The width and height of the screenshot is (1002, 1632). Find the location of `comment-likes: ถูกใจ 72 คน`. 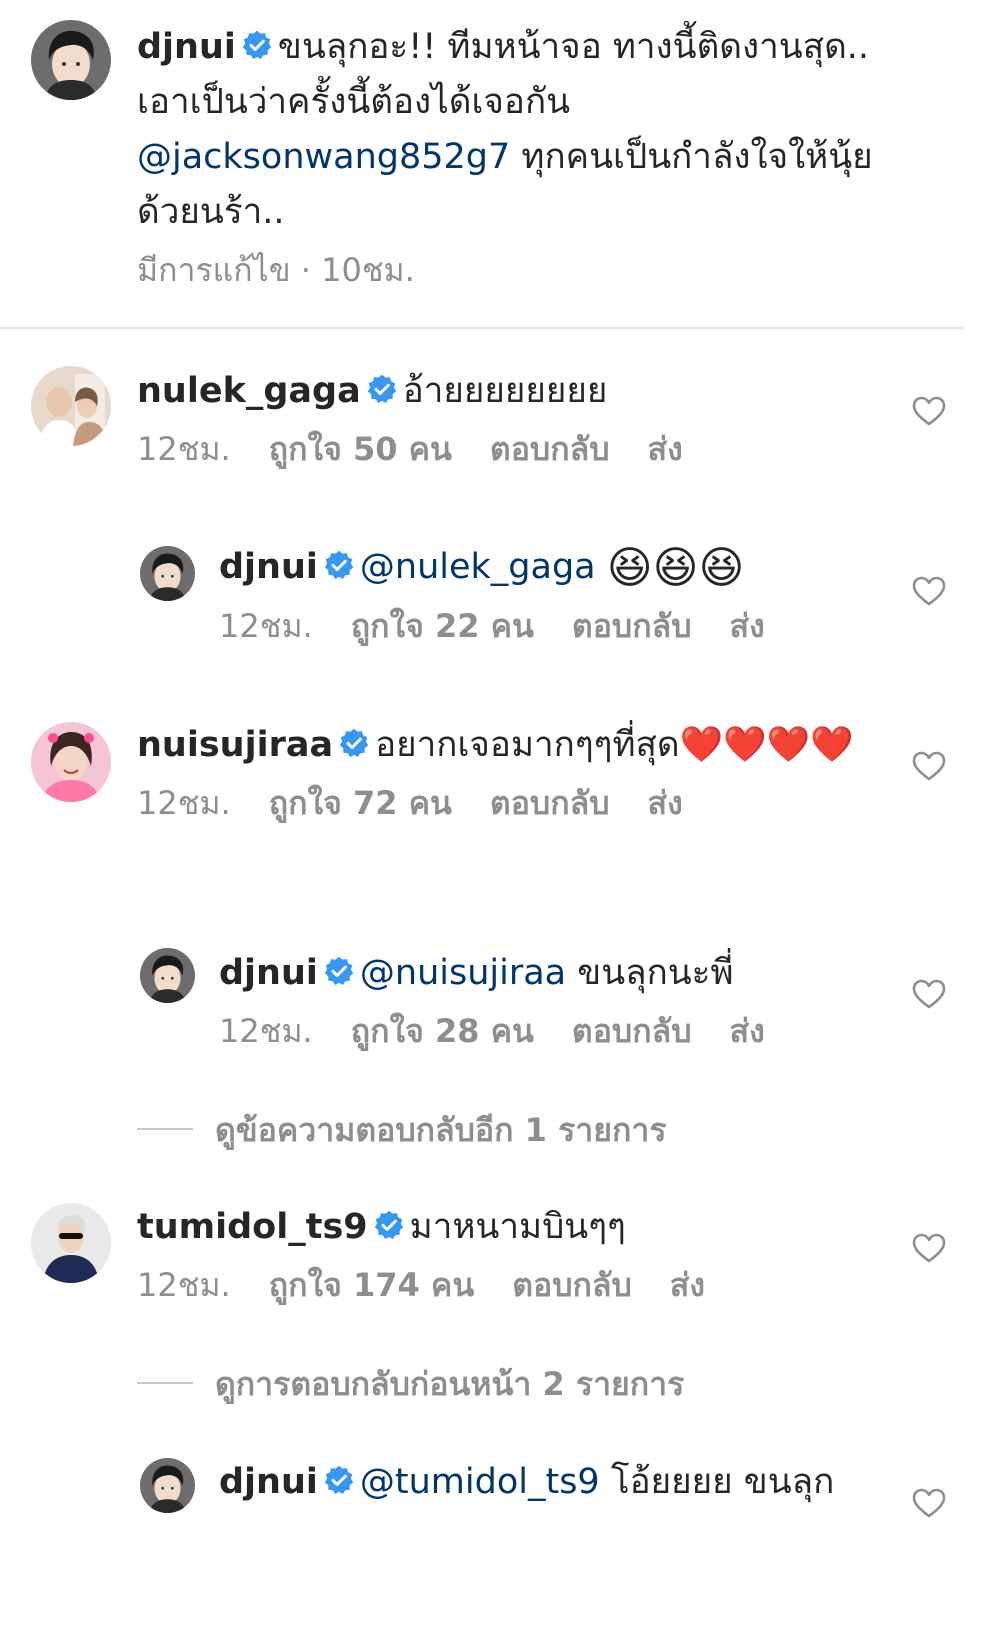

comment-likes: ถูกใจ 72 คน is located at coordinates (360, 803).